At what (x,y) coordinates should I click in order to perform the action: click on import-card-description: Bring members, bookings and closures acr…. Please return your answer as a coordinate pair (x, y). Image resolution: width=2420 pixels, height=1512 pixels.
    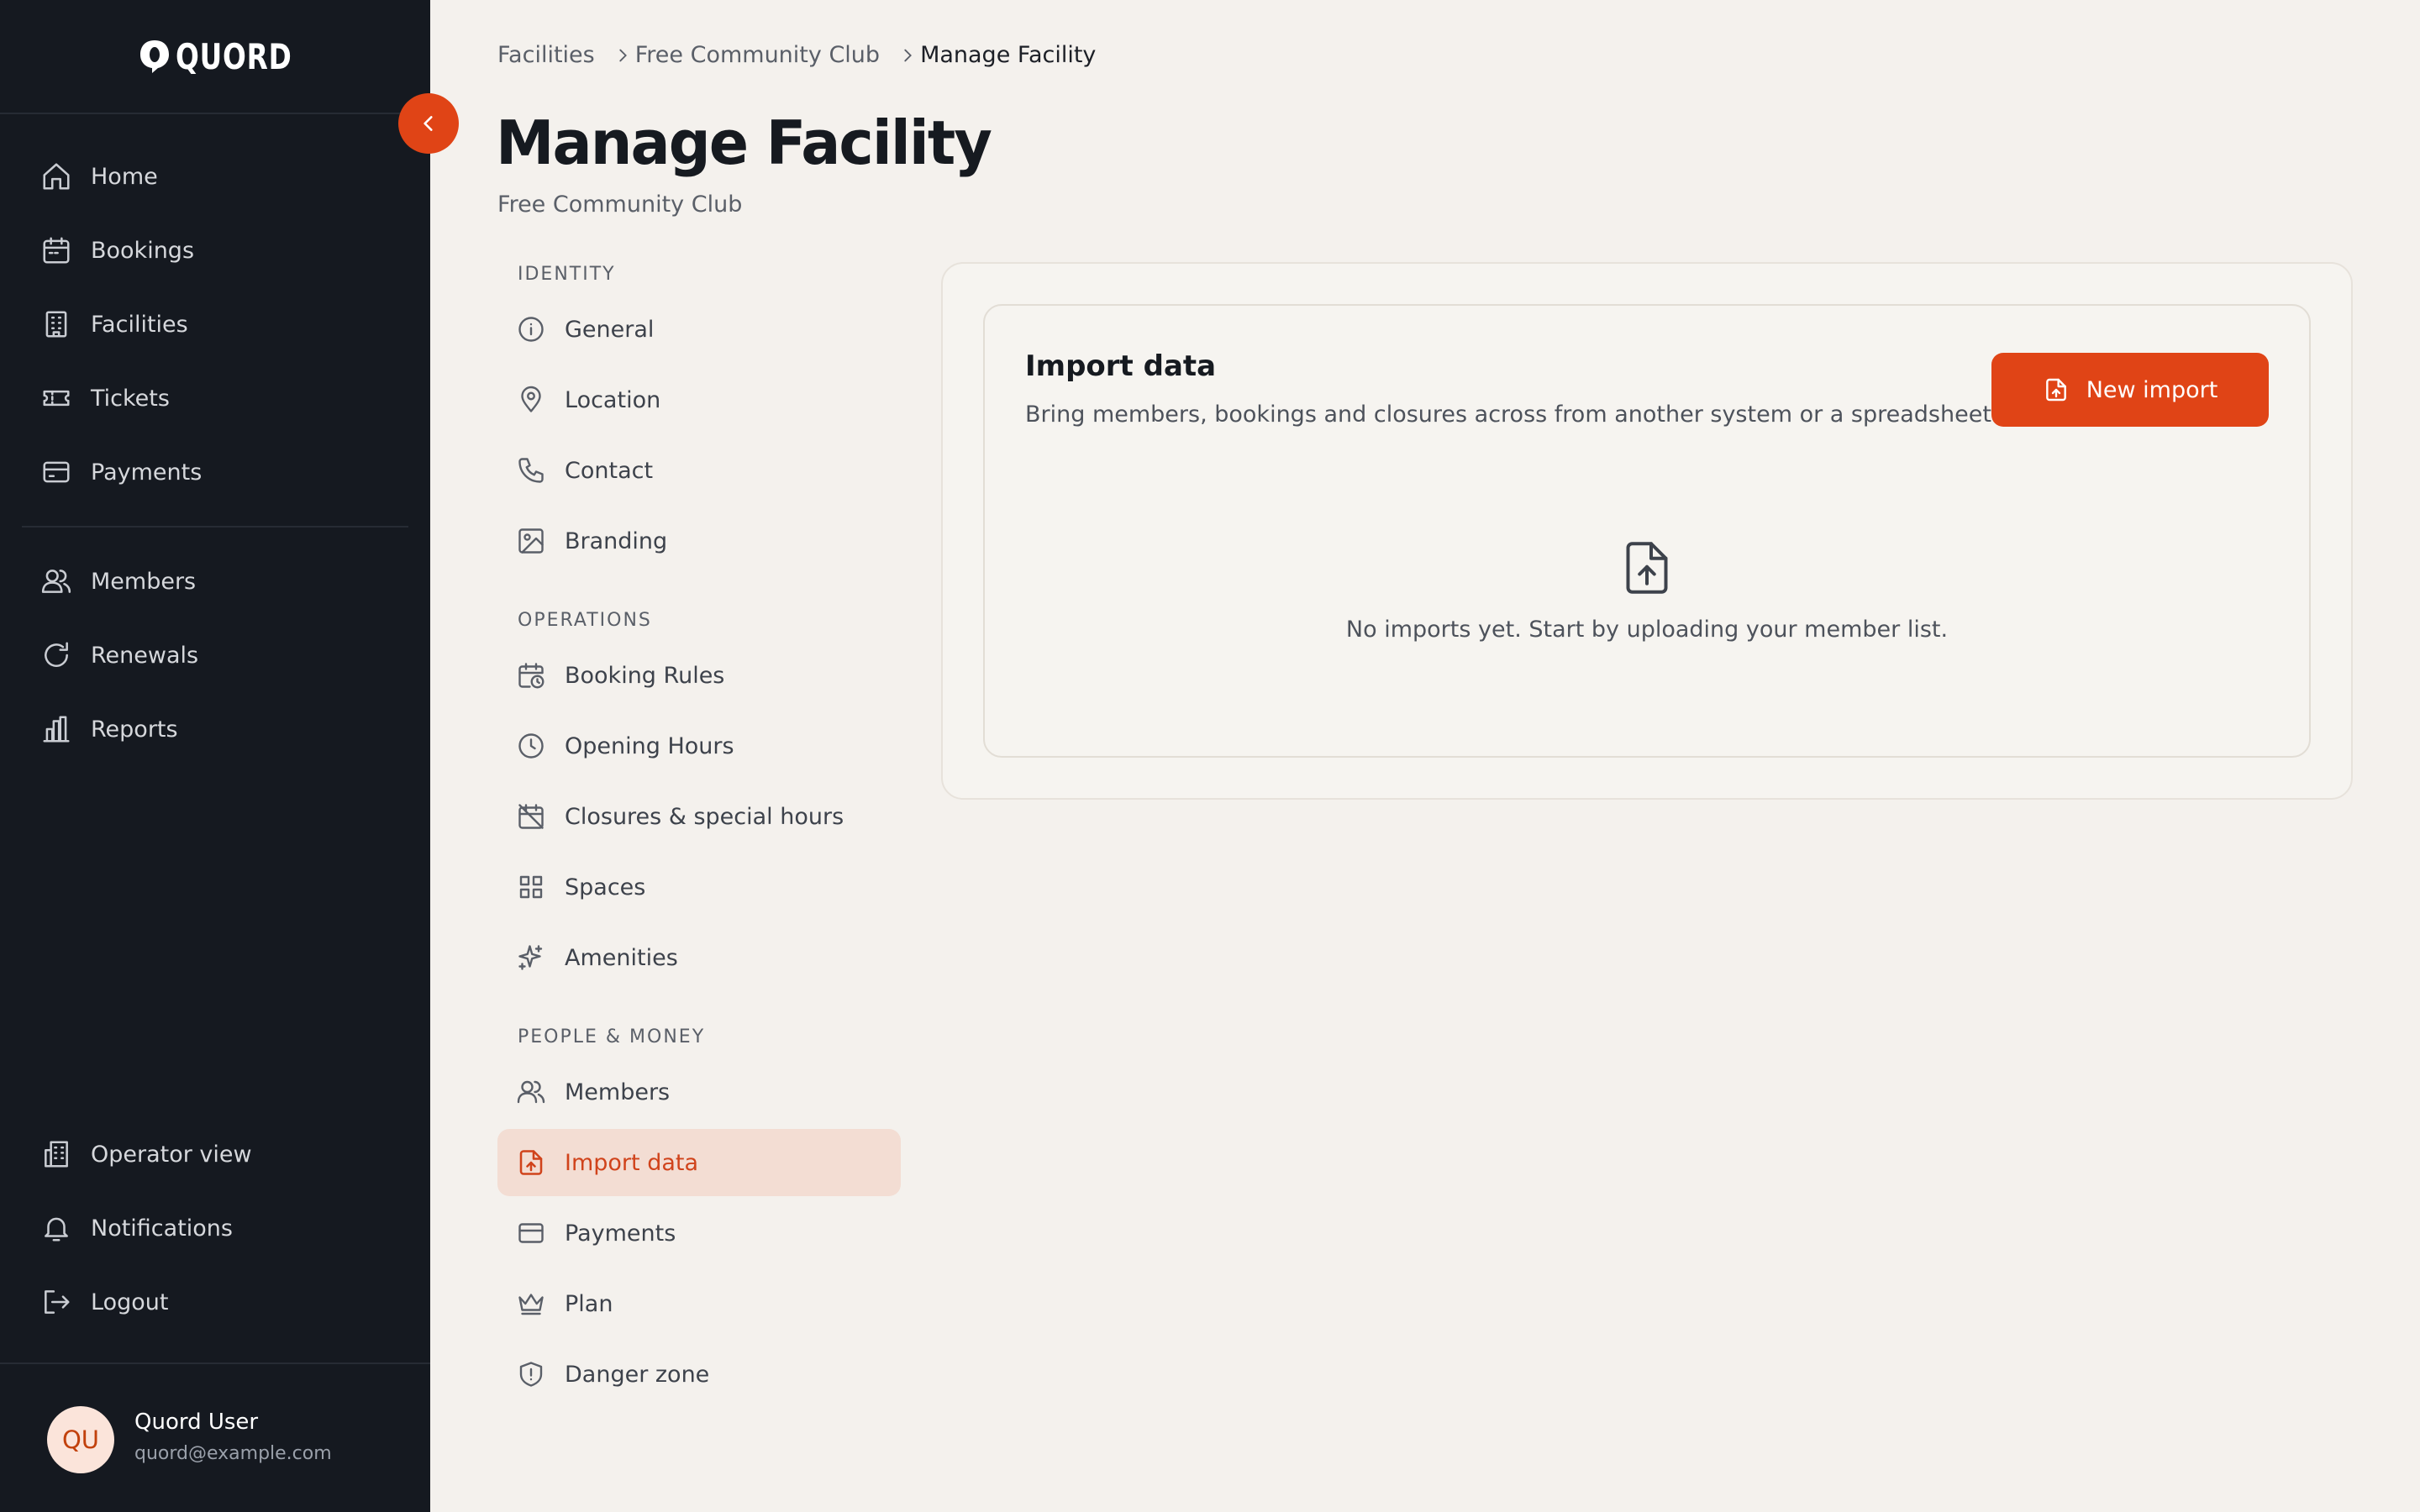
    Looking at the image, I should click on (1512, 415).